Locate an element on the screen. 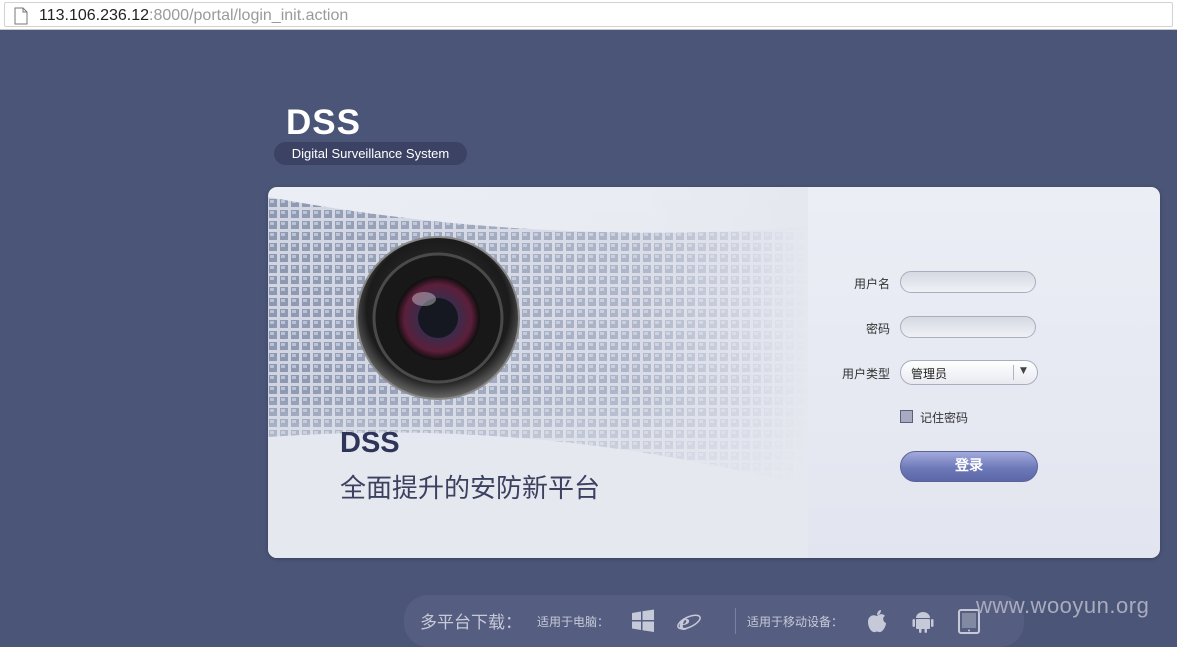 Image resolution: width=1177 pixels, height=647 pixels. hero-title: DSS is located at coordinates (370, 443).